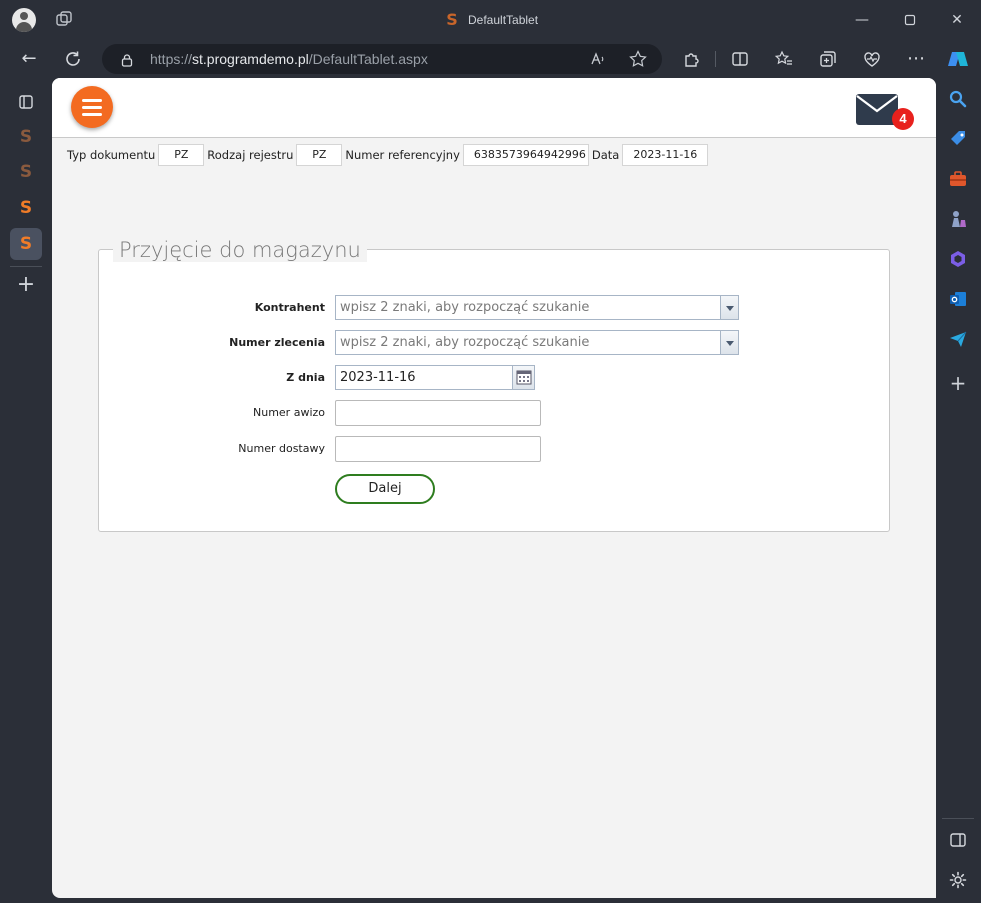 Image resolution: width=981 pixels, height=903 pixels. I want to click on microsoft-365-icon, so click(958, 259).